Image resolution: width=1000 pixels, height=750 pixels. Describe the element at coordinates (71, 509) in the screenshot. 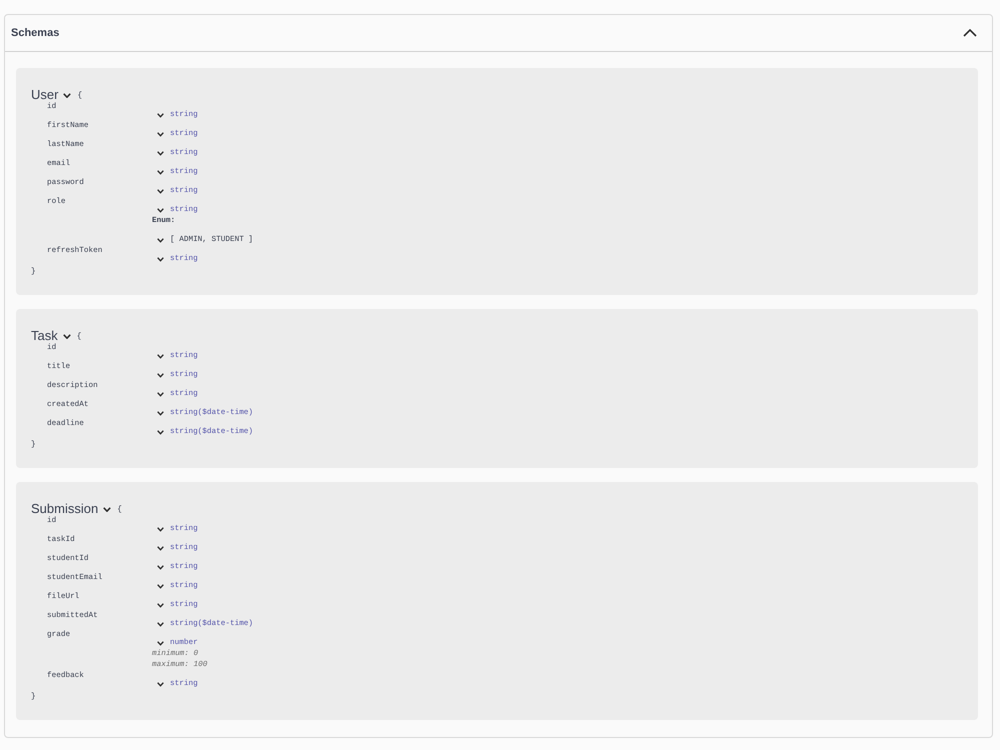

I see `model-title-toggle: Submission` at that location.